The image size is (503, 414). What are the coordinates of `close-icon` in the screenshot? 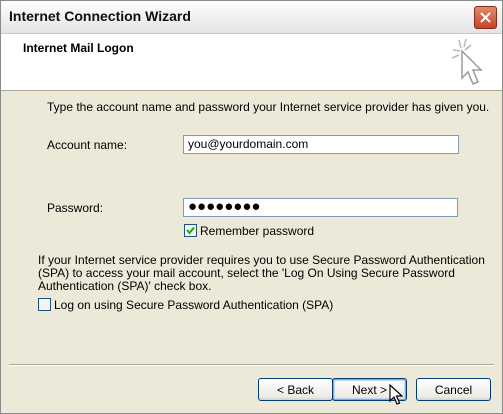 It's located at (485, 17).